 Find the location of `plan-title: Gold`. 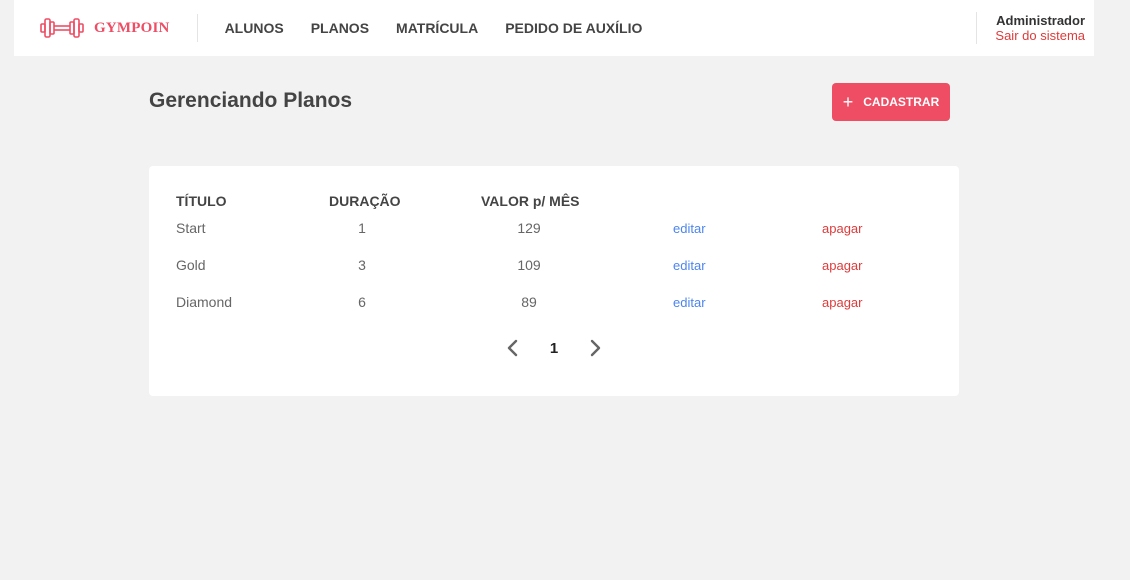

plan-title: Gold is located at coordinates (191, 265).